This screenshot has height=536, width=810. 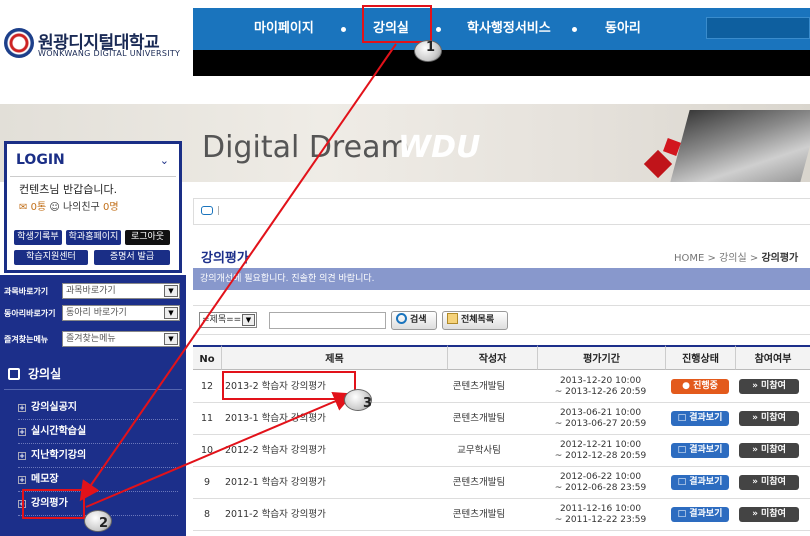 I want to click on nav-clubs: 동아리, so click(x=623, y=29).